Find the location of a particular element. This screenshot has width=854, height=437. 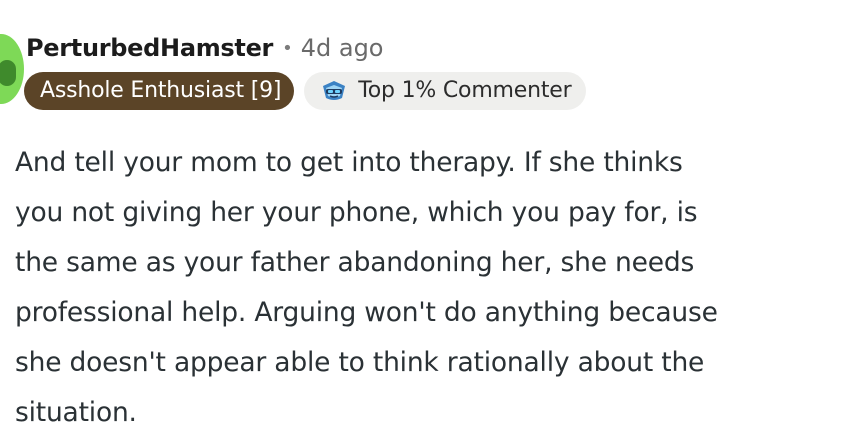

achievement-badge: Top 1% Commenter is located at coordinates (445, 91).